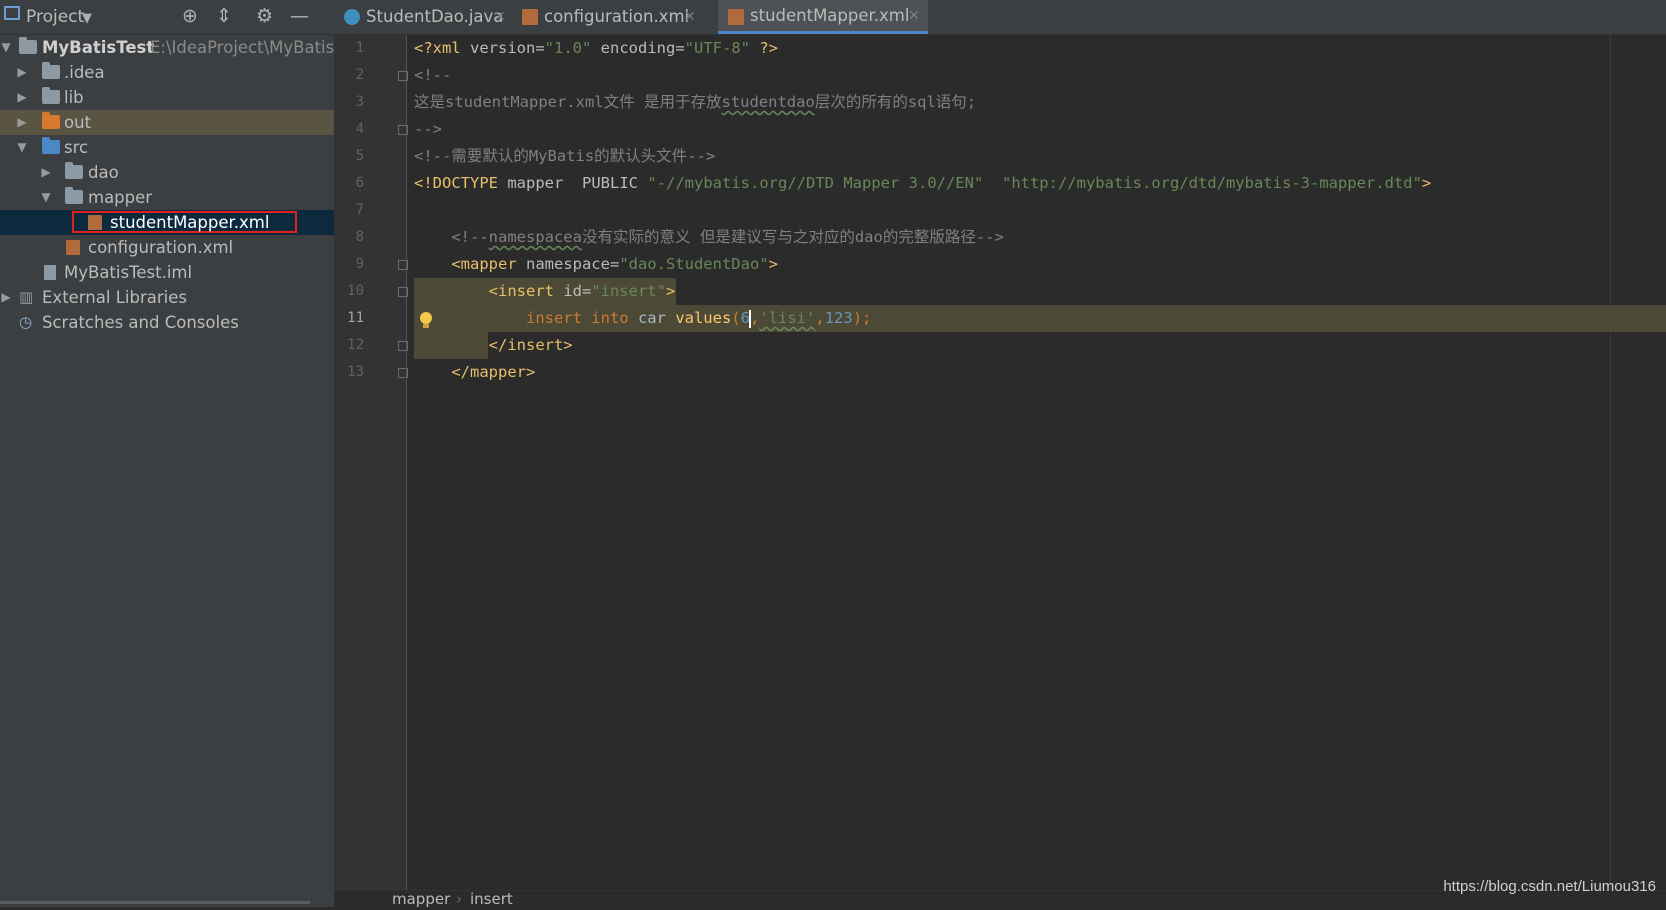  I want to click on code-line: <!--需要默认的MyBatis的默认头文件-->, so click(564, 156).